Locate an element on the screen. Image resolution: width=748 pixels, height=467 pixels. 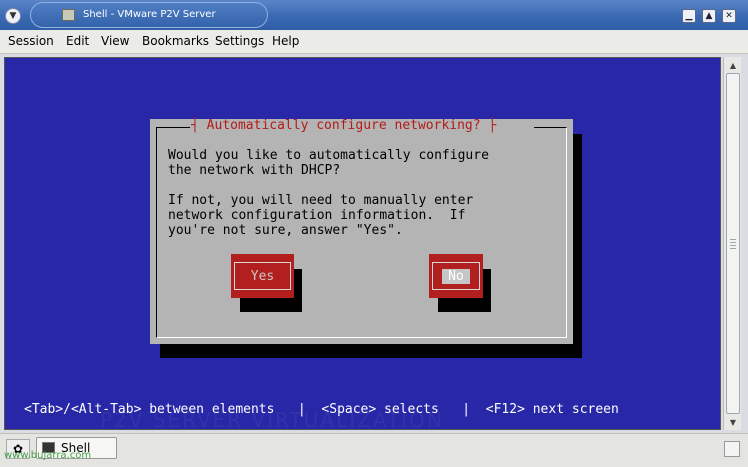
scroll-up-icon: ▲ is located at coordinates (733, 65).